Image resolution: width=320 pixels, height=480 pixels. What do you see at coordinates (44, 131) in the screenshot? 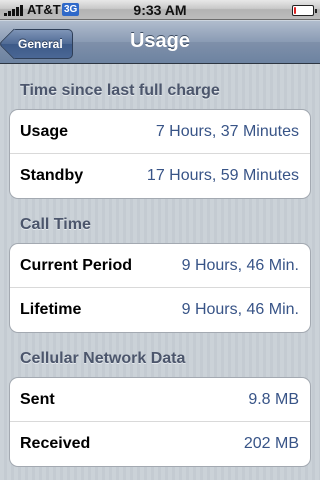
I see `row-label: Usage` at bounding box center [44, 131].